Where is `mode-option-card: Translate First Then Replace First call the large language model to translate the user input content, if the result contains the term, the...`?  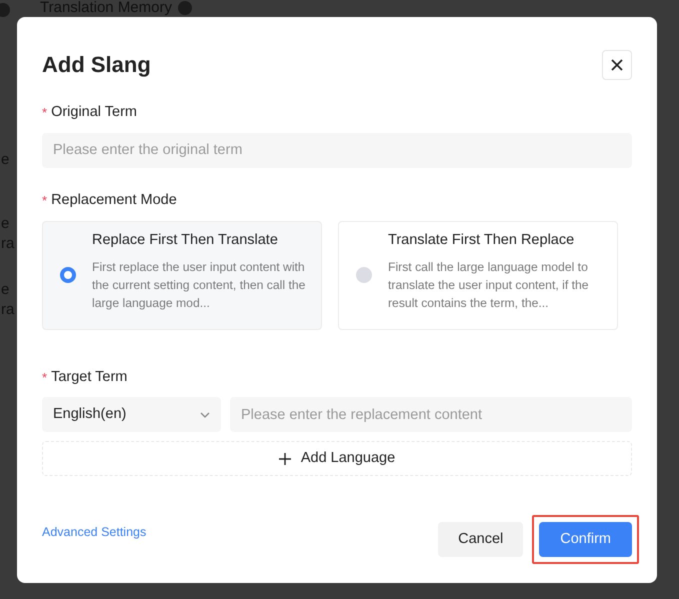
mode-option-card: Translate First Then Replace First call the large language model to translate the user input content, if the result contains the term, the... is located at coordinates (478, 275).